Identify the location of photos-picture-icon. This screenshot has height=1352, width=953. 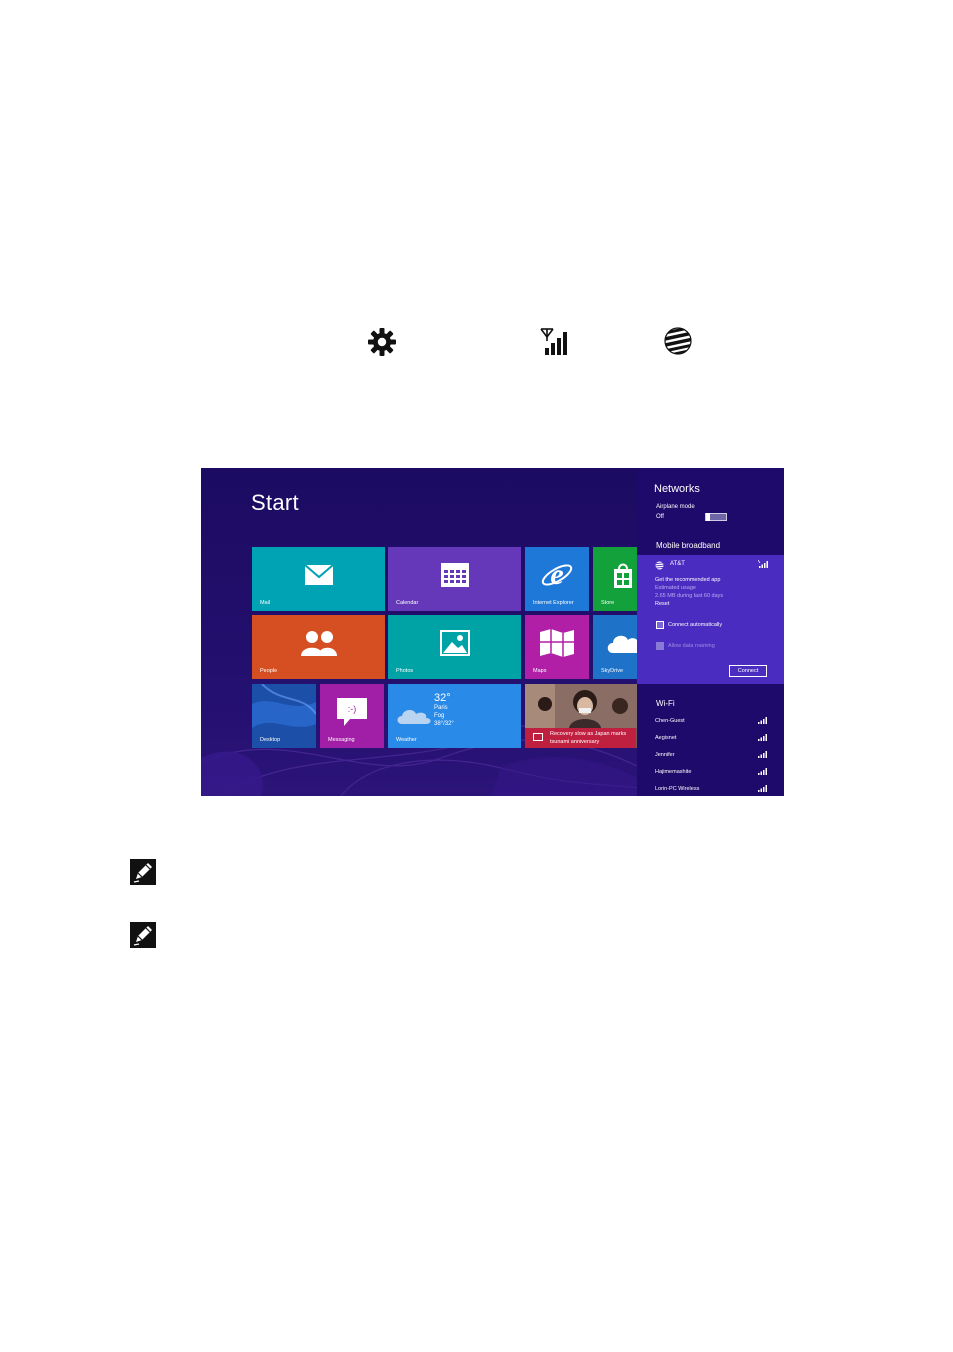
(454, 643).